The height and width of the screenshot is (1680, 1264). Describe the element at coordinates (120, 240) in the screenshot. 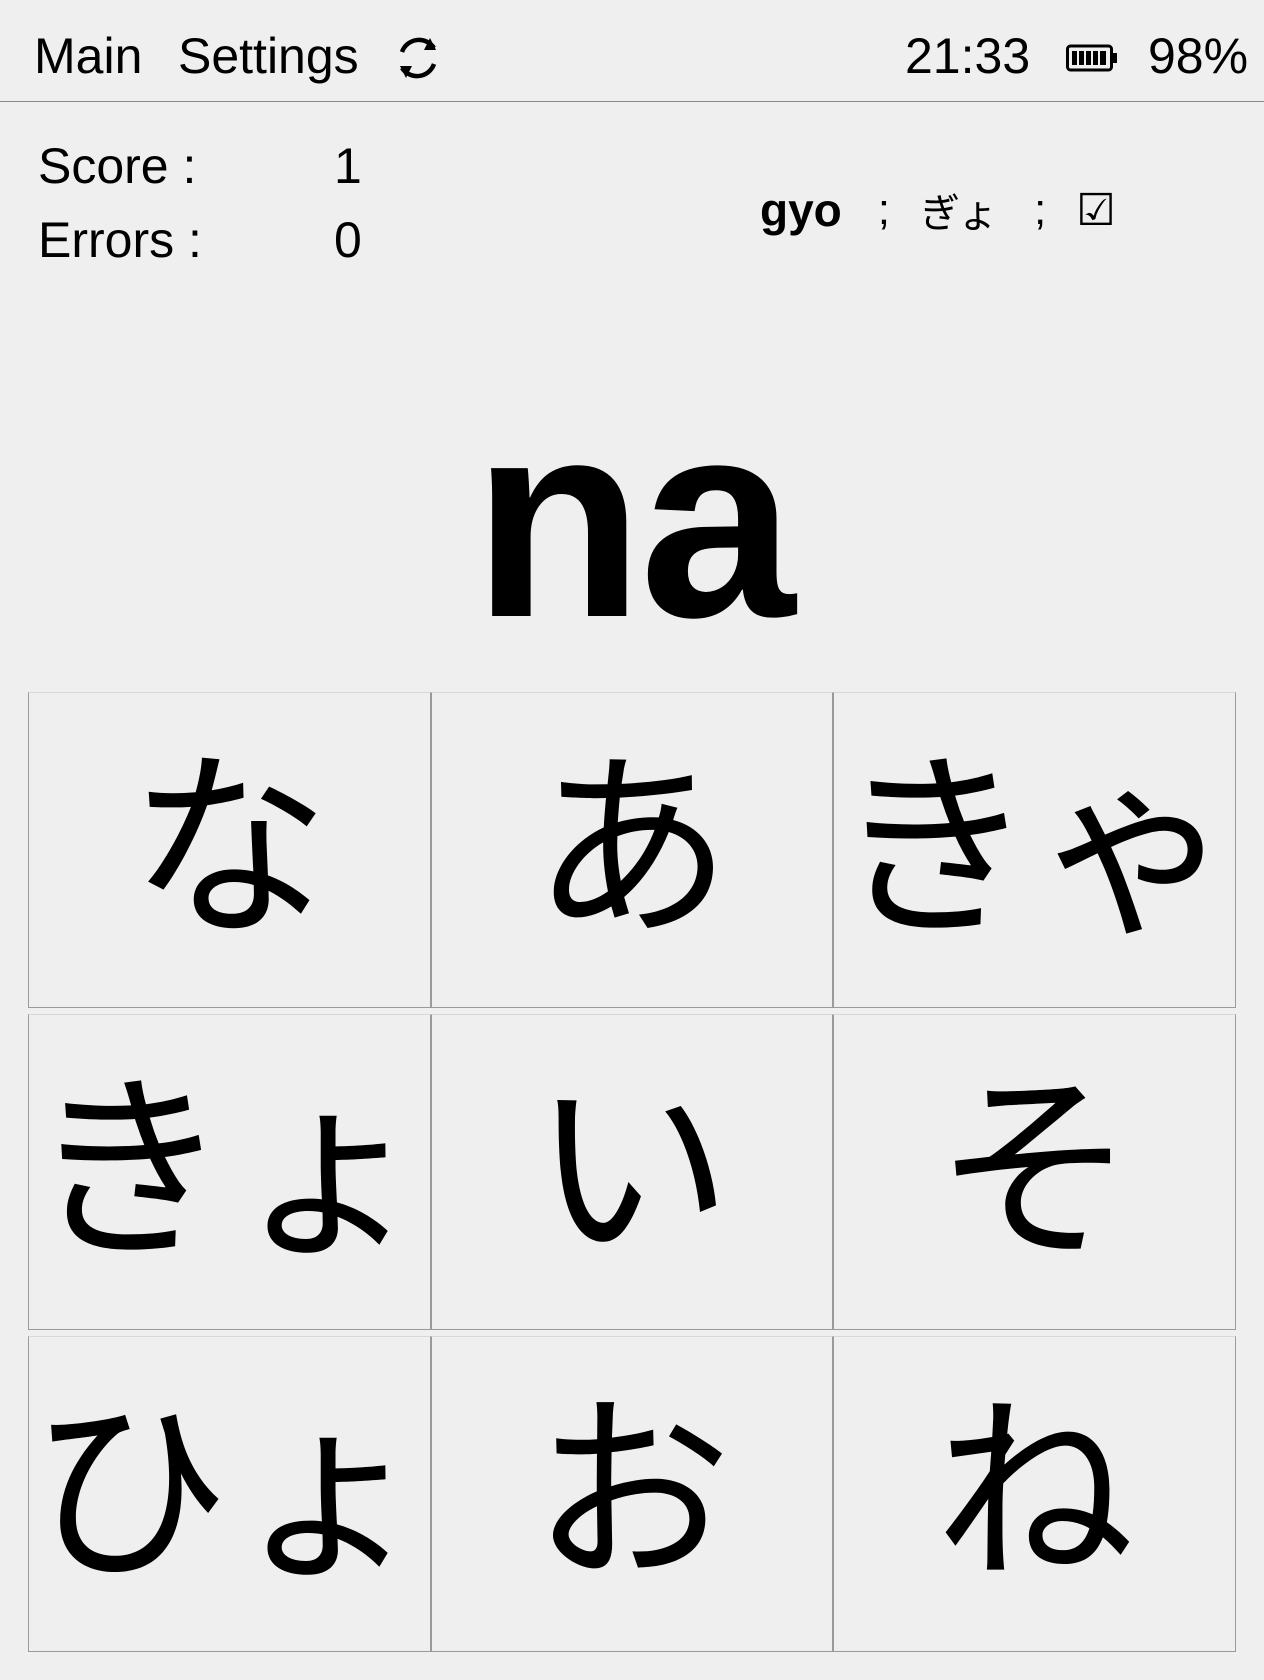

I see `errors-label: Errors :` at that location.